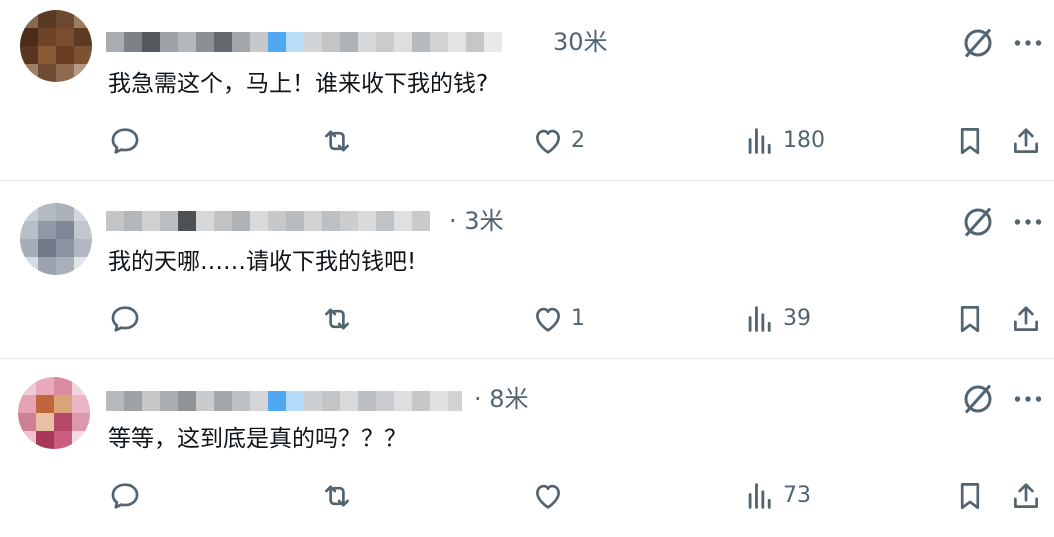 This screenshot has width=1054, height=537. Describe the element at coordinates (777, 496) in the screenshot. I see `views-button: 73` at that location.